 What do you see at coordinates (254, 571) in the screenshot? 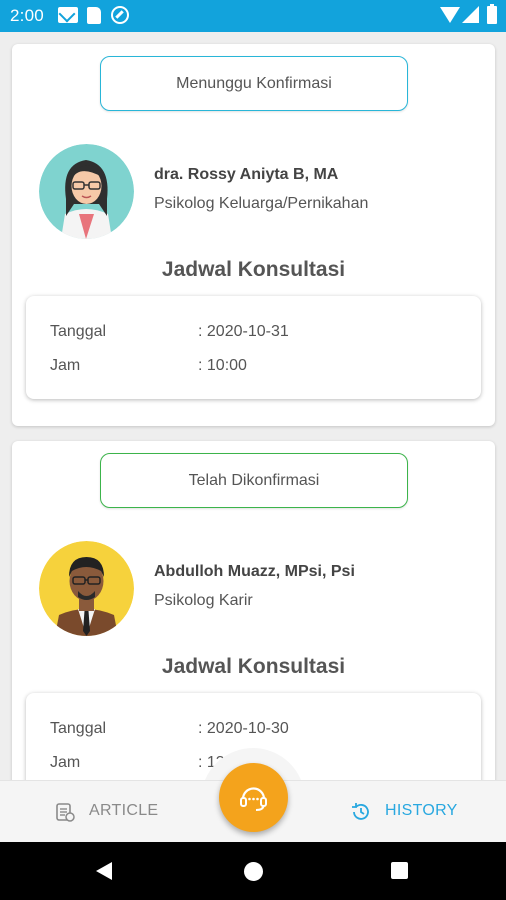
I see `doctor-name: Abdulloh Muazz, MPsi, Psi` at bounding box center [254, 571].